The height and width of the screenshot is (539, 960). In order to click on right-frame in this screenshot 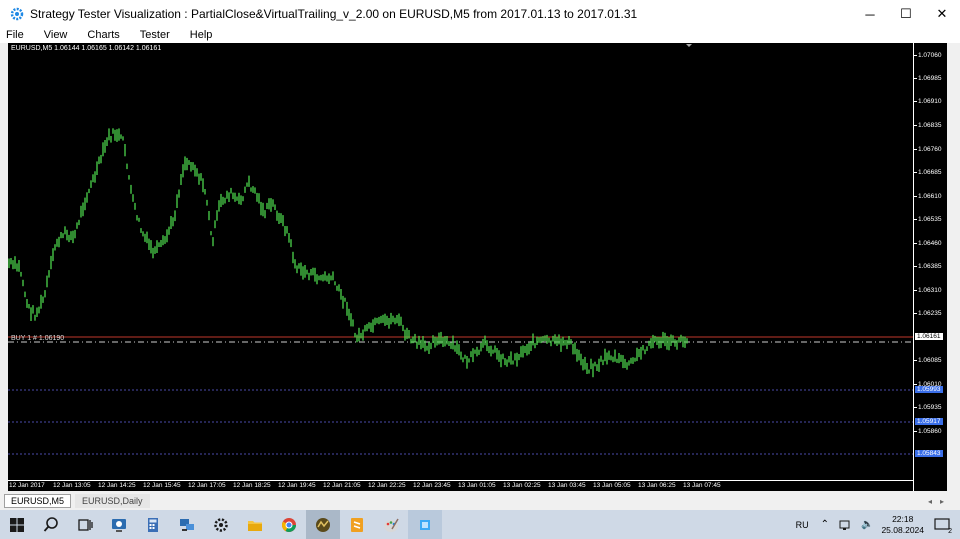, I will do `click(953, 267)`.